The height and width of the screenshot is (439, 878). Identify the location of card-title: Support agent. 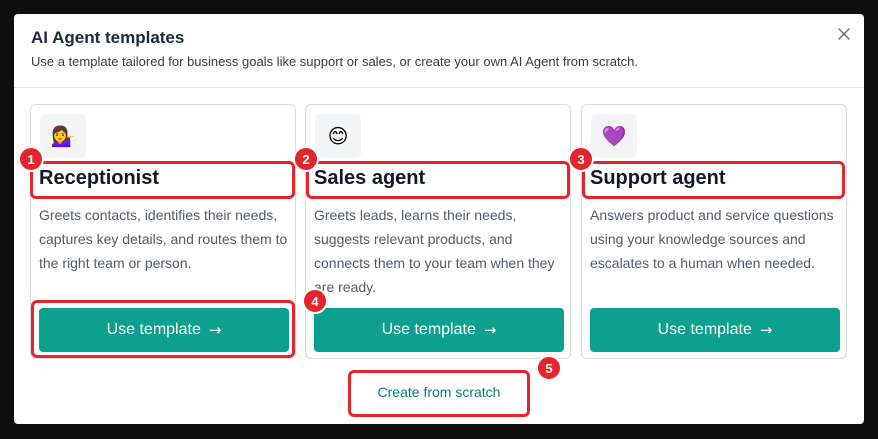
(658, 178).